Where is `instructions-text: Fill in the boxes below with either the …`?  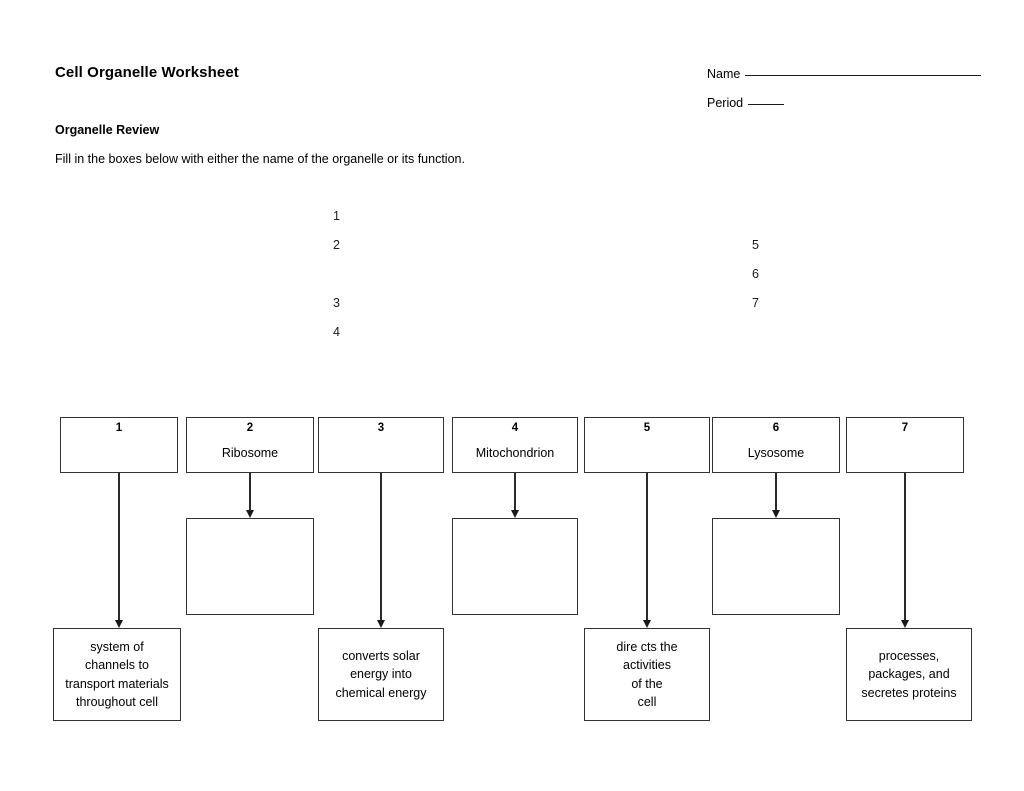 instructions-text: Fill in the boxes below with either the … is located at coordinates (260, 159).